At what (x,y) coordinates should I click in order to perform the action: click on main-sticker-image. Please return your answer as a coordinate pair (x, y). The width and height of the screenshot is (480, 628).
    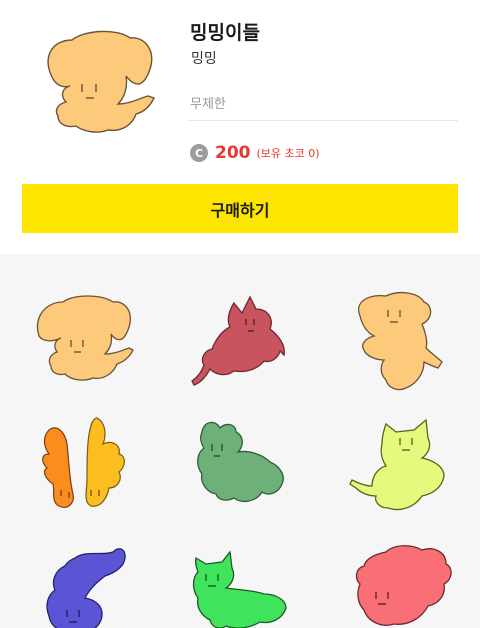
    Looking at the image, I should click on (101, 81).